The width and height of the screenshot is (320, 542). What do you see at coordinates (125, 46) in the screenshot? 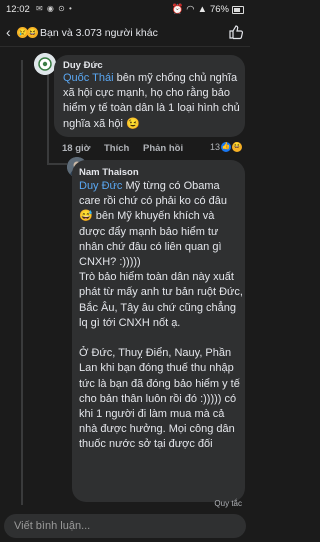
I see `header-divider` at bounding box center [125, 46].